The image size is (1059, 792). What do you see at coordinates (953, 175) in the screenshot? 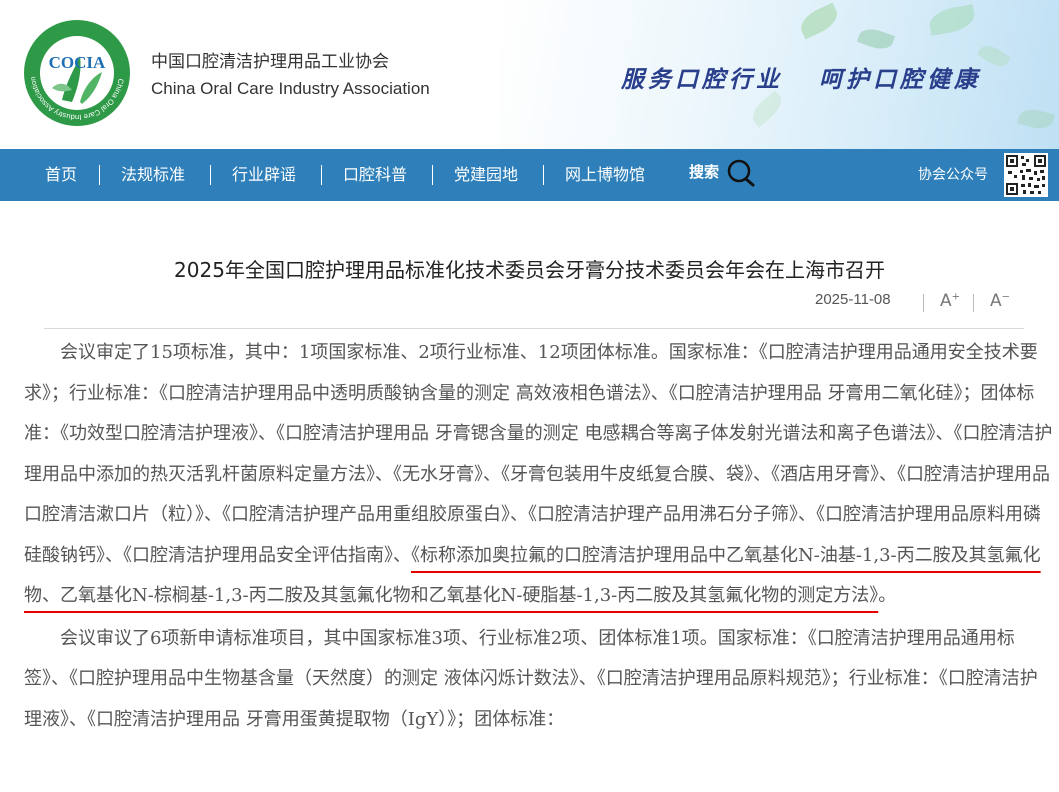
I see `wechat-label: 协会公众号` at bounding box center [953, 175].